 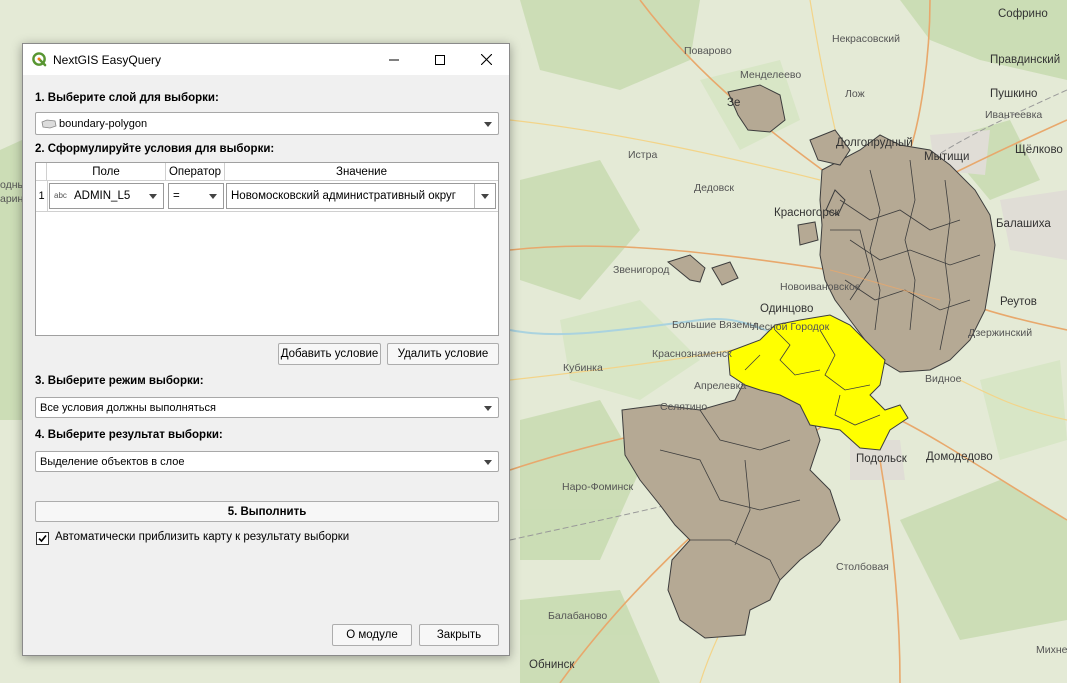 I want to click on map-label-bolshie-vyazemy: Большие Вяземы, so click(x=714, y=325).